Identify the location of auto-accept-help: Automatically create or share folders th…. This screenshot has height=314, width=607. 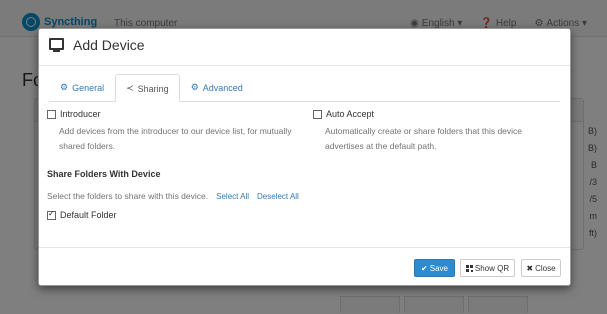
(424, 138).